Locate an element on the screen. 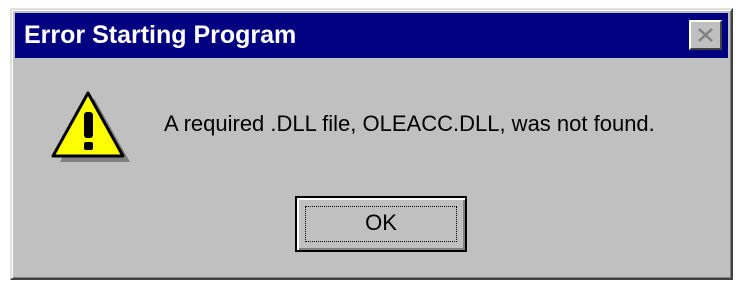 The image size is (741, 282). close-button is located at coordinates (705, 35).